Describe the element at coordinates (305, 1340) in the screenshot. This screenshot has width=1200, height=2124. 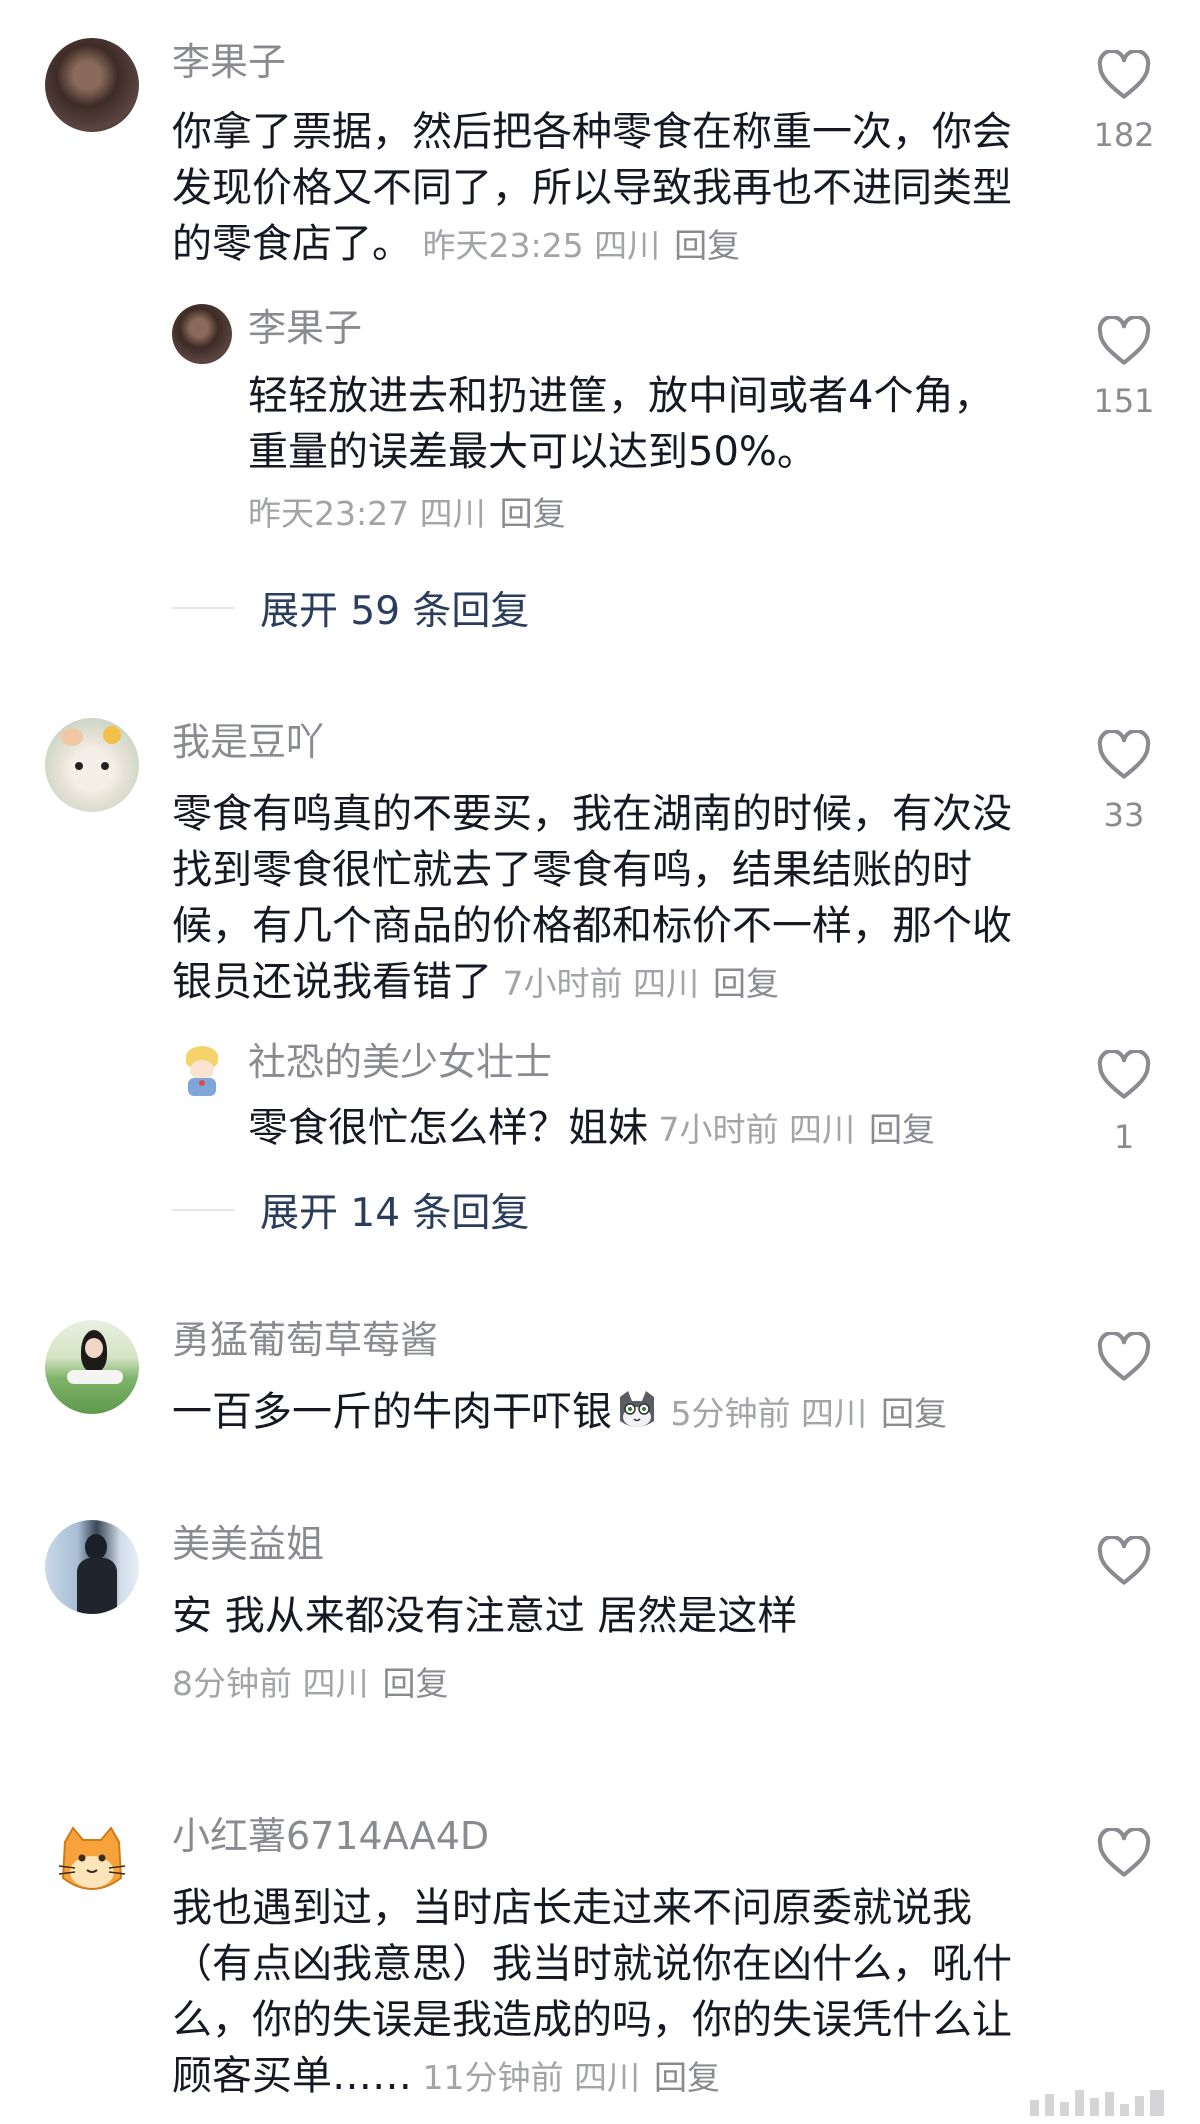
I see `comment-author: 勇猛葡萄草莓酱` at that location.